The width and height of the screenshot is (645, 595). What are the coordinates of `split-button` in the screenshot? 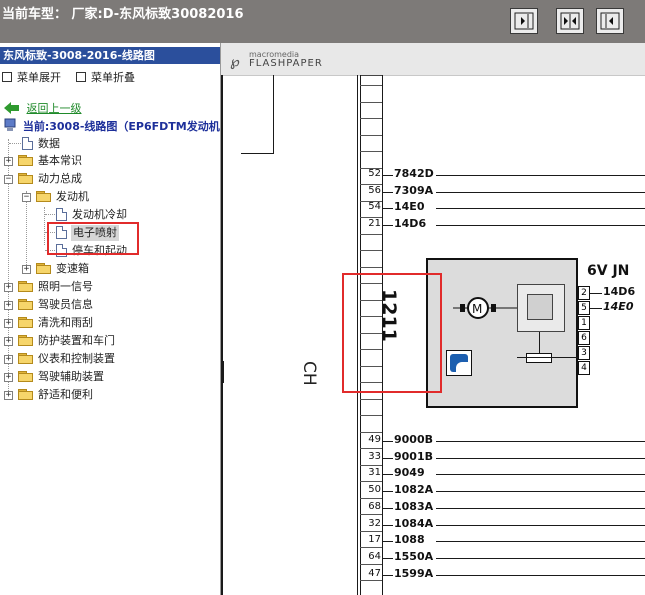 It's located at (570, 21).